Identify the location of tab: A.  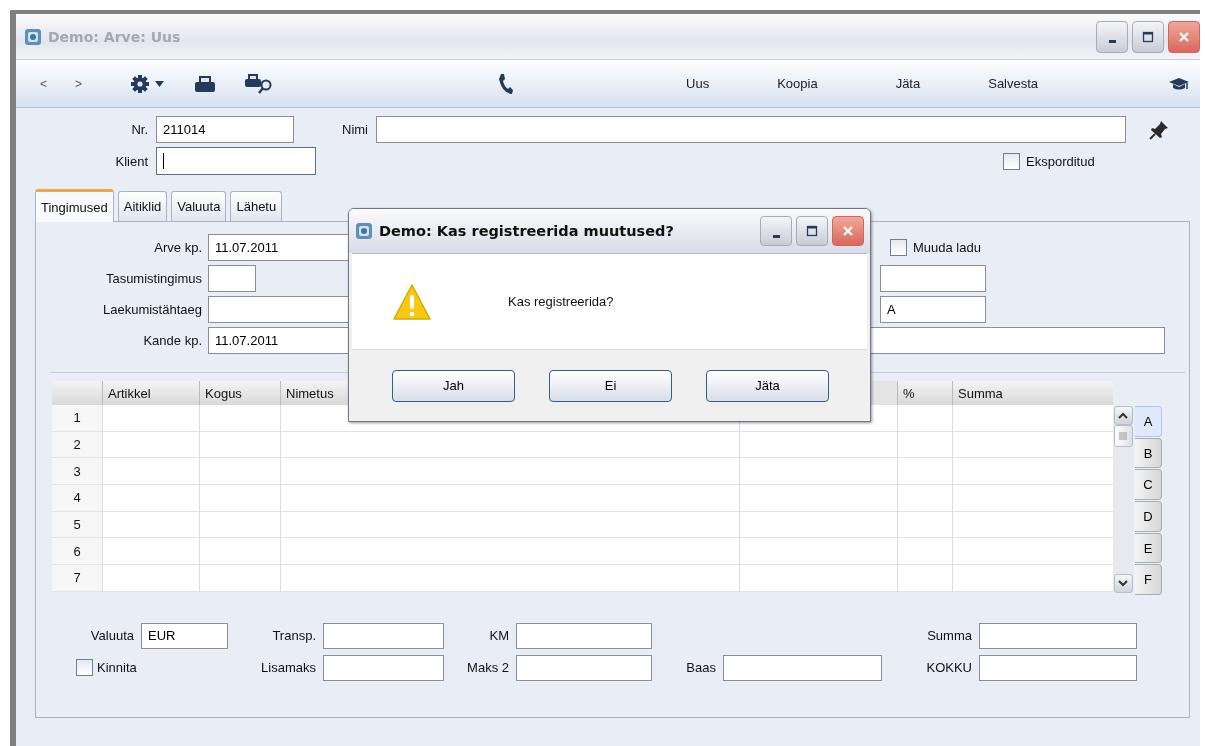
(1148, 421).